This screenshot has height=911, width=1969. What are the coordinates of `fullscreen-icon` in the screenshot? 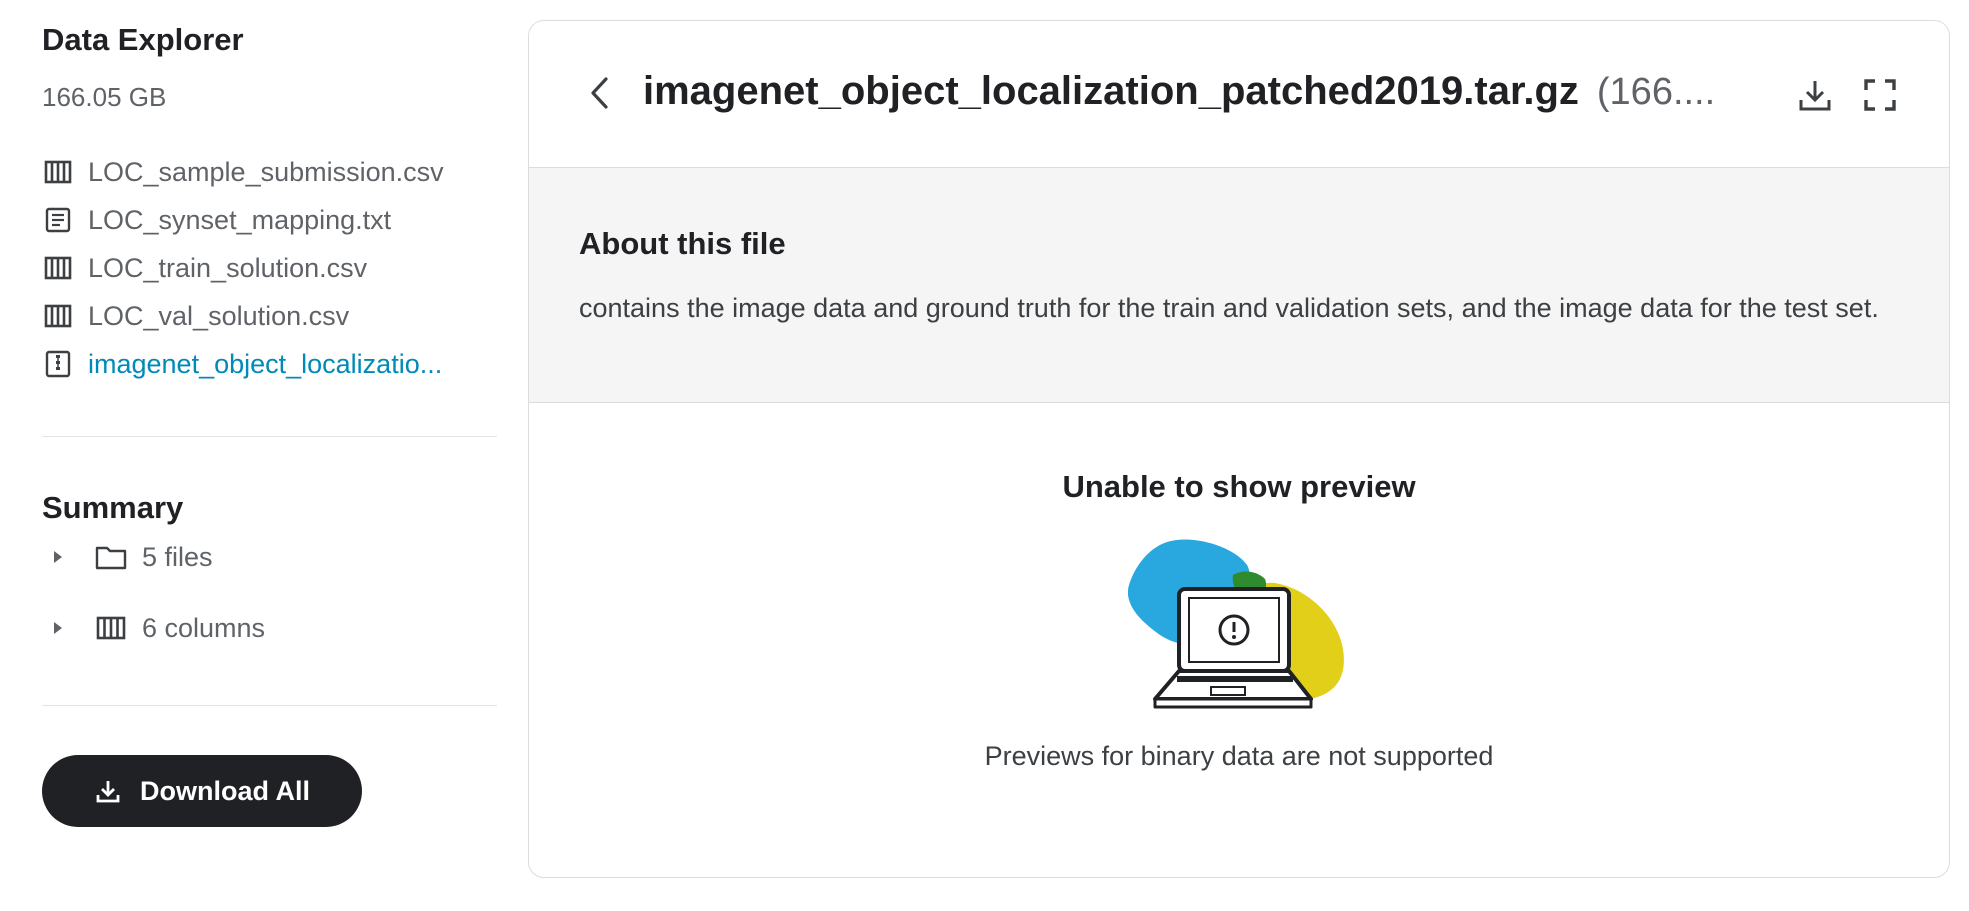 It's located at (1880, 95).